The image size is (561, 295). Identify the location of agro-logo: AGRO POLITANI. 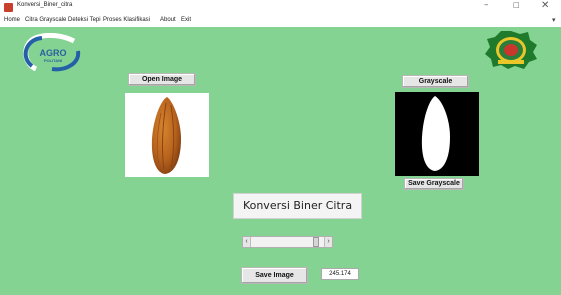
(52, 52).